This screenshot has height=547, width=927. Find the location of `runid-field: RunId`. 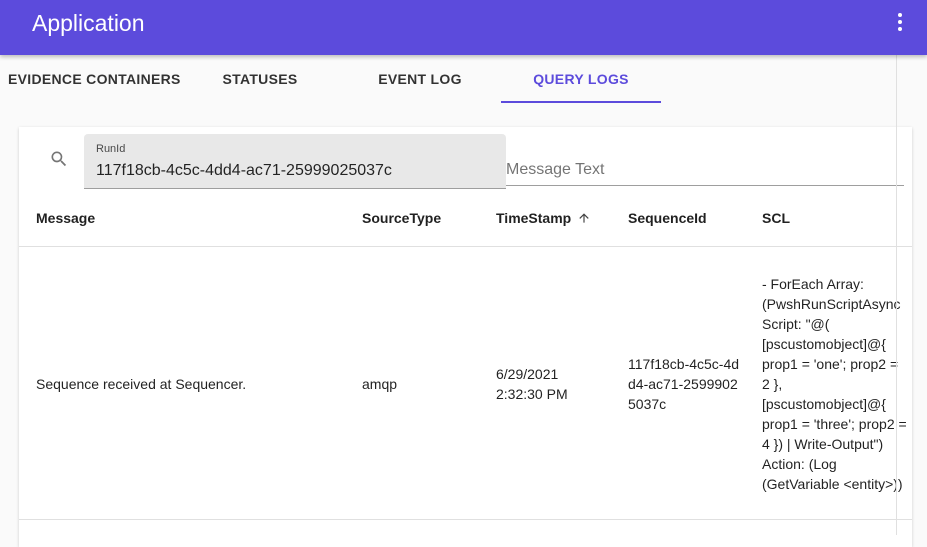

runid-field: RunId is located at coordinates (295, 161).